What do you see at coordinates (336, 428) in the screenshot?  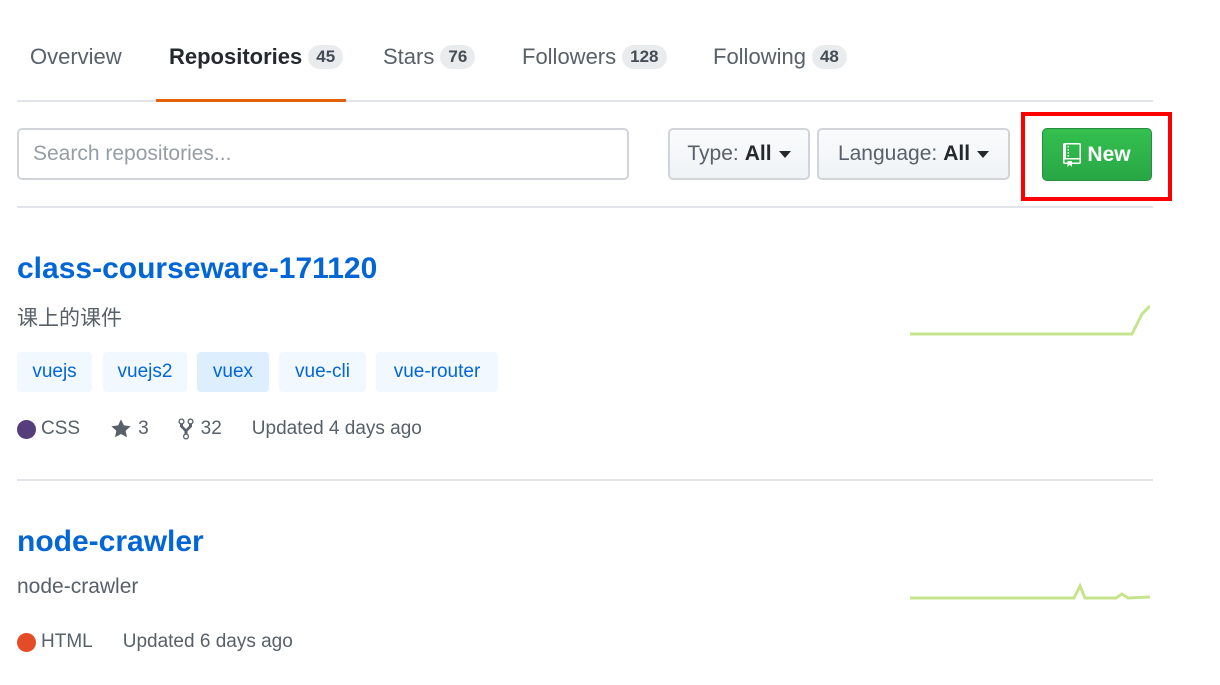 I see `updated-time: Updated 4 days ago` at bounding box center [336, 428].